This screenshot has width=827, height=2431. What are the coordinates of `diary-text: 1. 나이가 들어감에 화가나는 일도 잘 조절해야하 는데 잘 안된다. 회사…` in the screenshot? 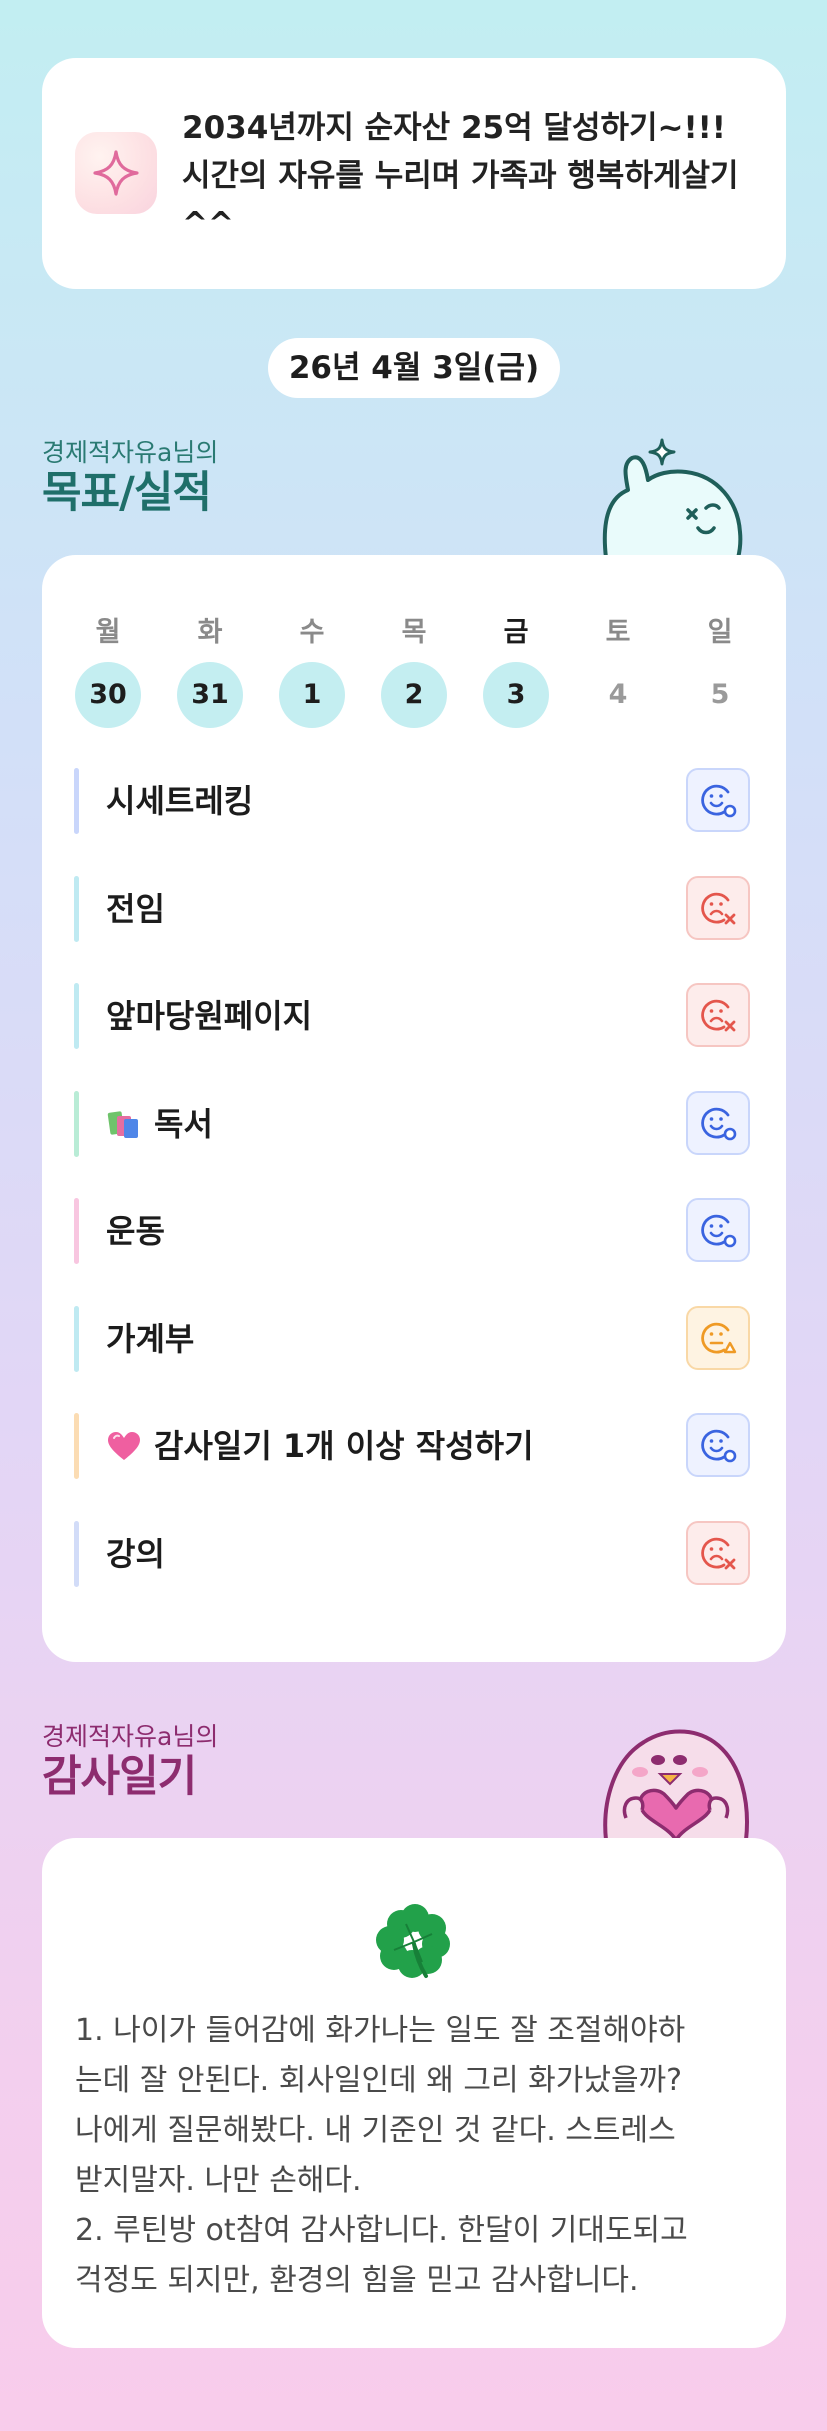 It's located at (420, 2156).